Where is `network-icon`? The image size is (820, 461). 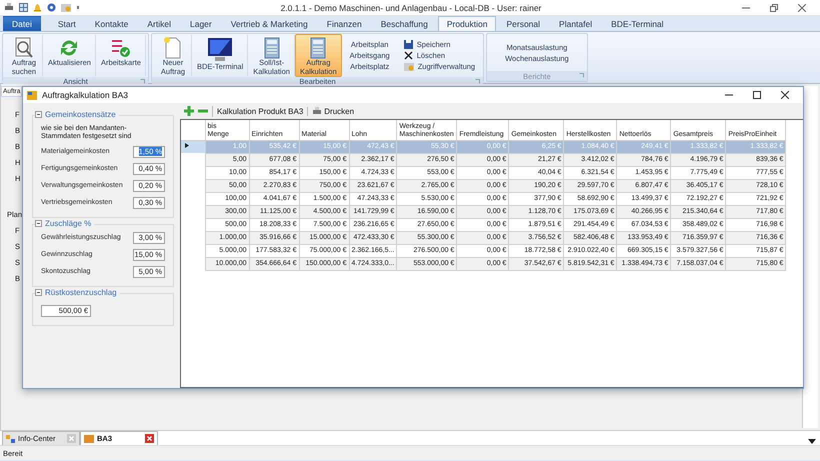 network-icon is located at coordinates (10, 438).